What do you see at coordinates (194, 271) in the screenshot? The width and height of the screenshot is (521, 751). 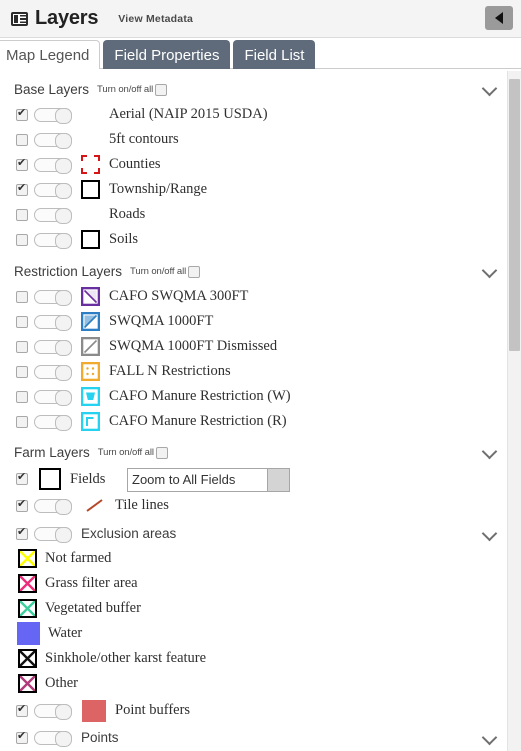 I see `toggle-all-restriction-layers` at bounding box center [194, 271].